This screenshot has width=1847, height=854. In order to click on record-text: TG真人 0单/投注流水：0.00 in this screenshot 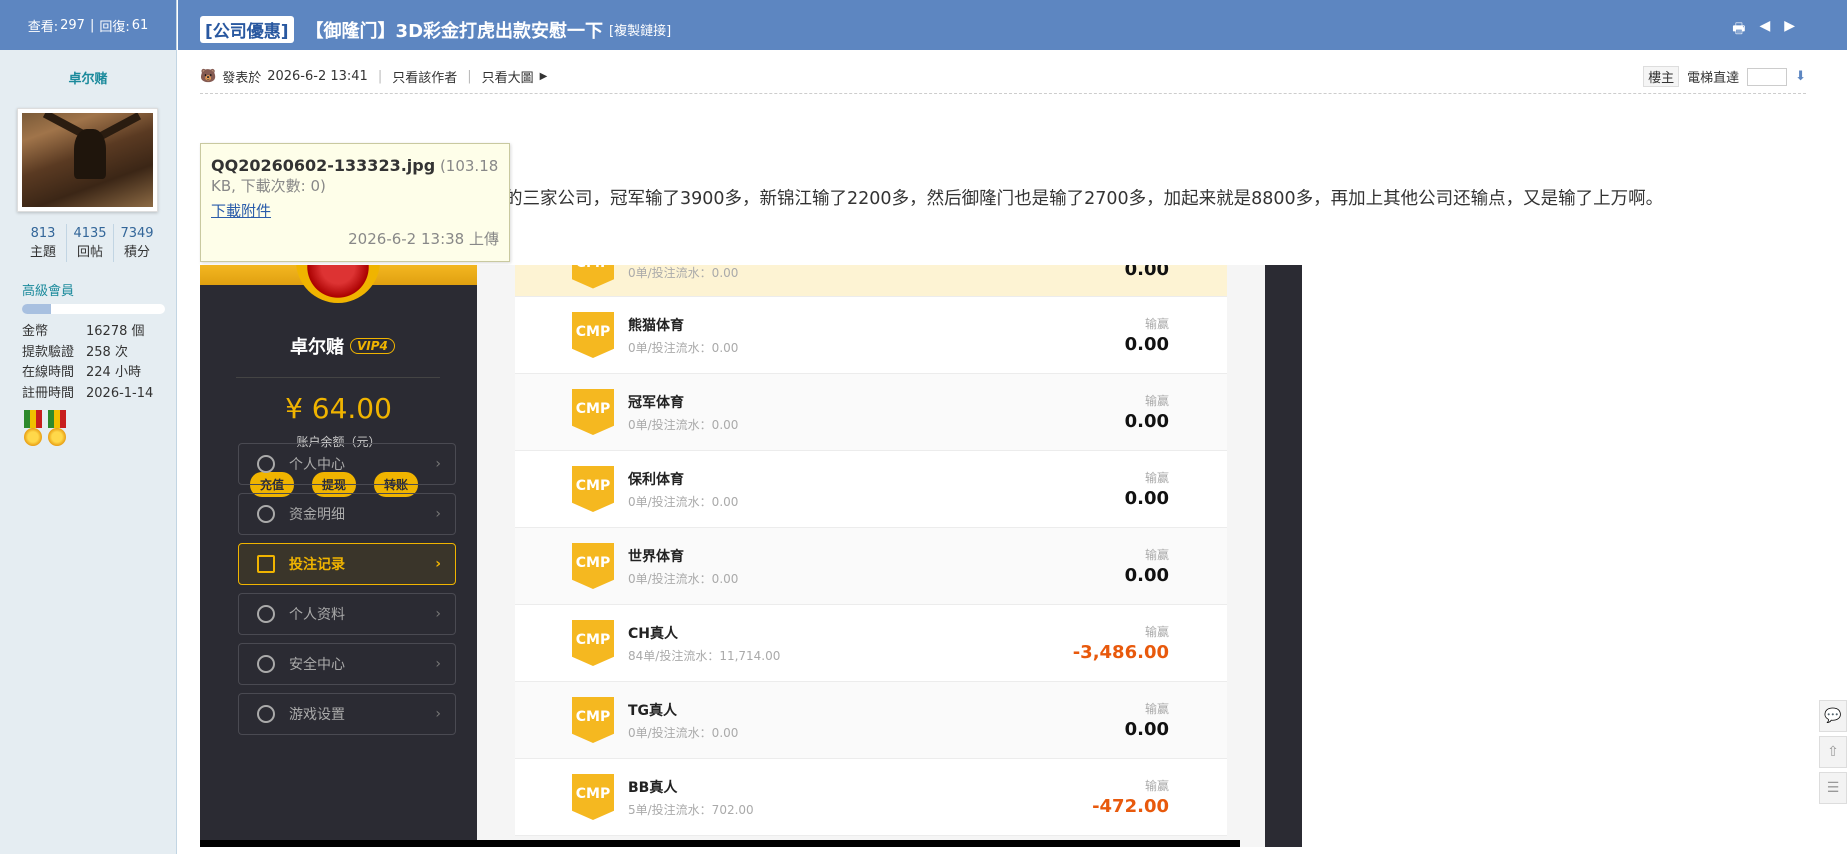, I will do `click(683, 720)`.